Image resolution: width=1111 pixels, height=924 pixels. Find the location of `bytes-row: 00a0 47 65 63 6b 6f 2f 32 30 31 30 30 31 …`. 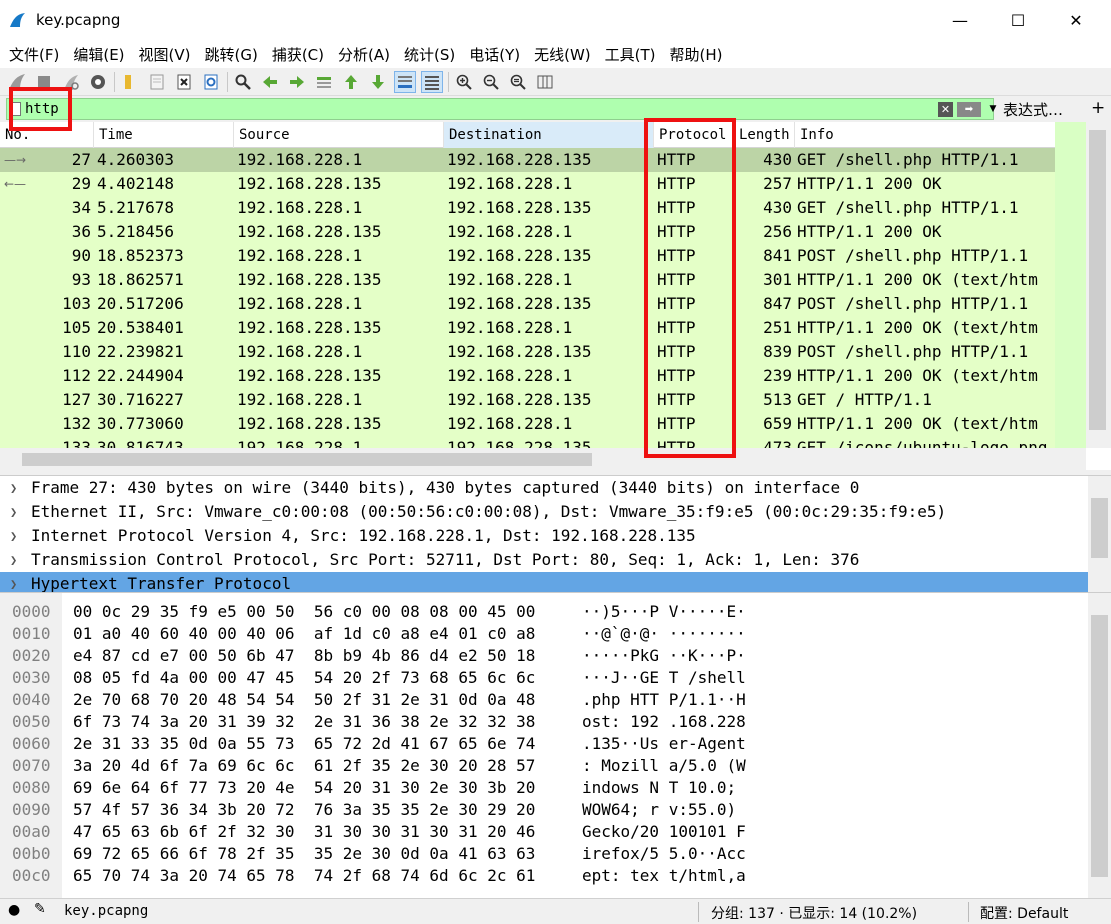

bytes-row: 00a0 47 65 63 6b 6f 2f 32 30 31 30 30 31 … is located at coordinates (544, 832).